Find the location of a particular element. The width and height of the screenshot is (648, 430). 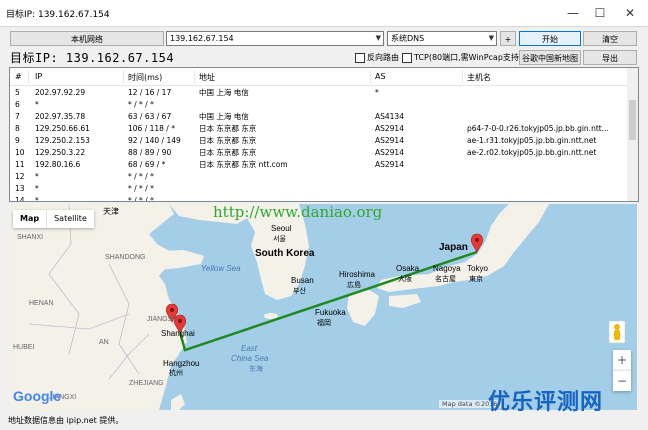

map-label-south-korea: South Korea is located at coordinates (285, 253).